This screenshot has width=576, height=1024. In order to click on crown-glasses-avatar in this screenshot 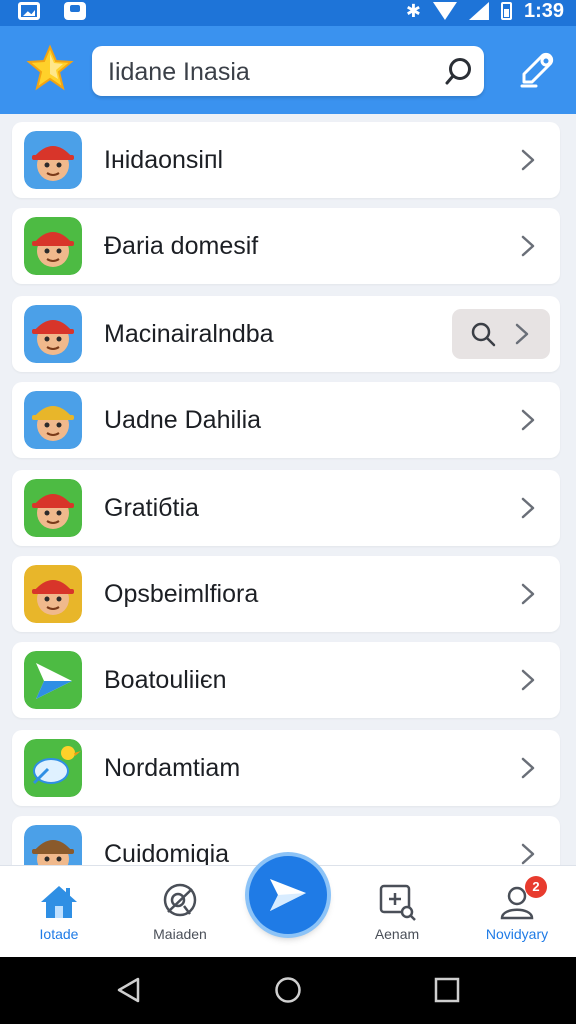, I will do `click(53, 420)`.